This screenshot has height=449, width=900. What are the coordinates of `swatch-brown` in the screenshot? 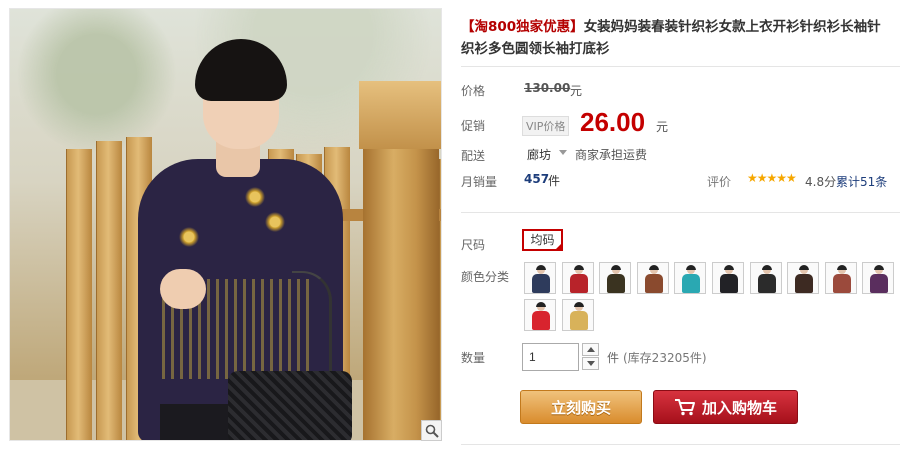 It's located at (652, 278).